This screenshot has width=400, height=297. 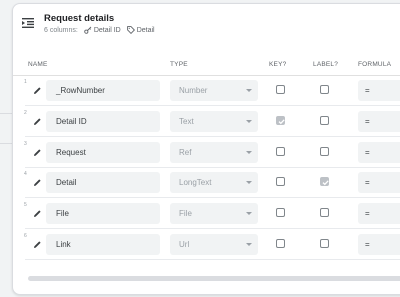 I want to click on column-header-name: NAME, so click(x=38, y=64).